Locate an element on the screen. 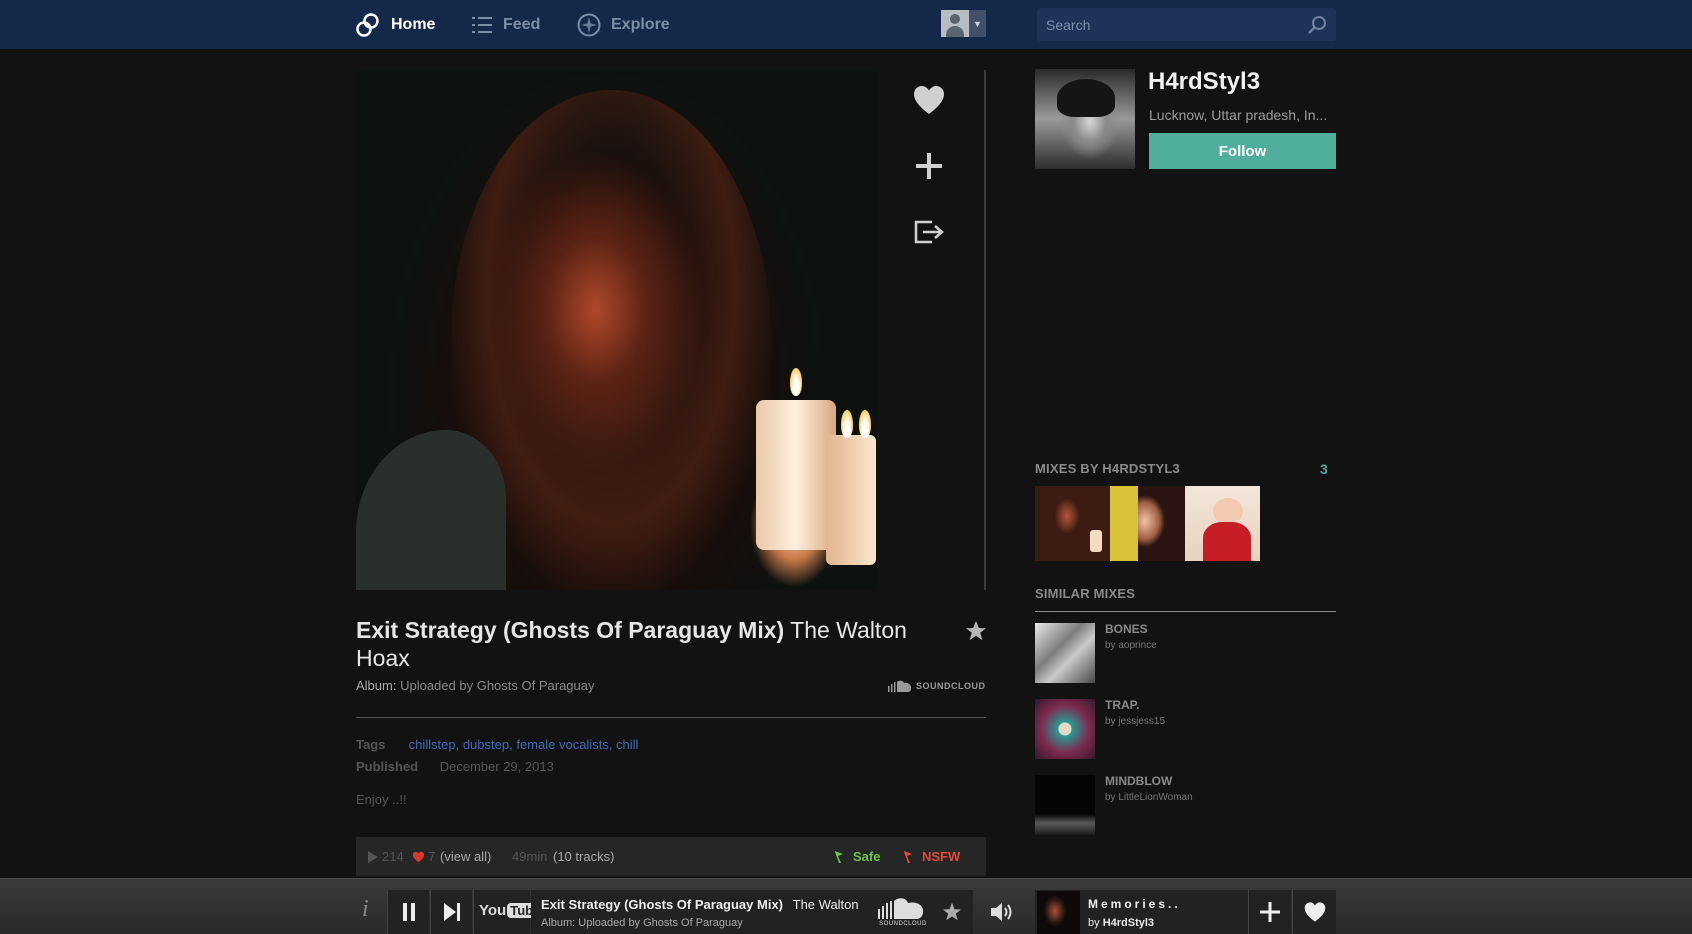 The height and width of the screenshot is (934, 1692). up-next-thumbnail is located at coordinates (1058, 912).